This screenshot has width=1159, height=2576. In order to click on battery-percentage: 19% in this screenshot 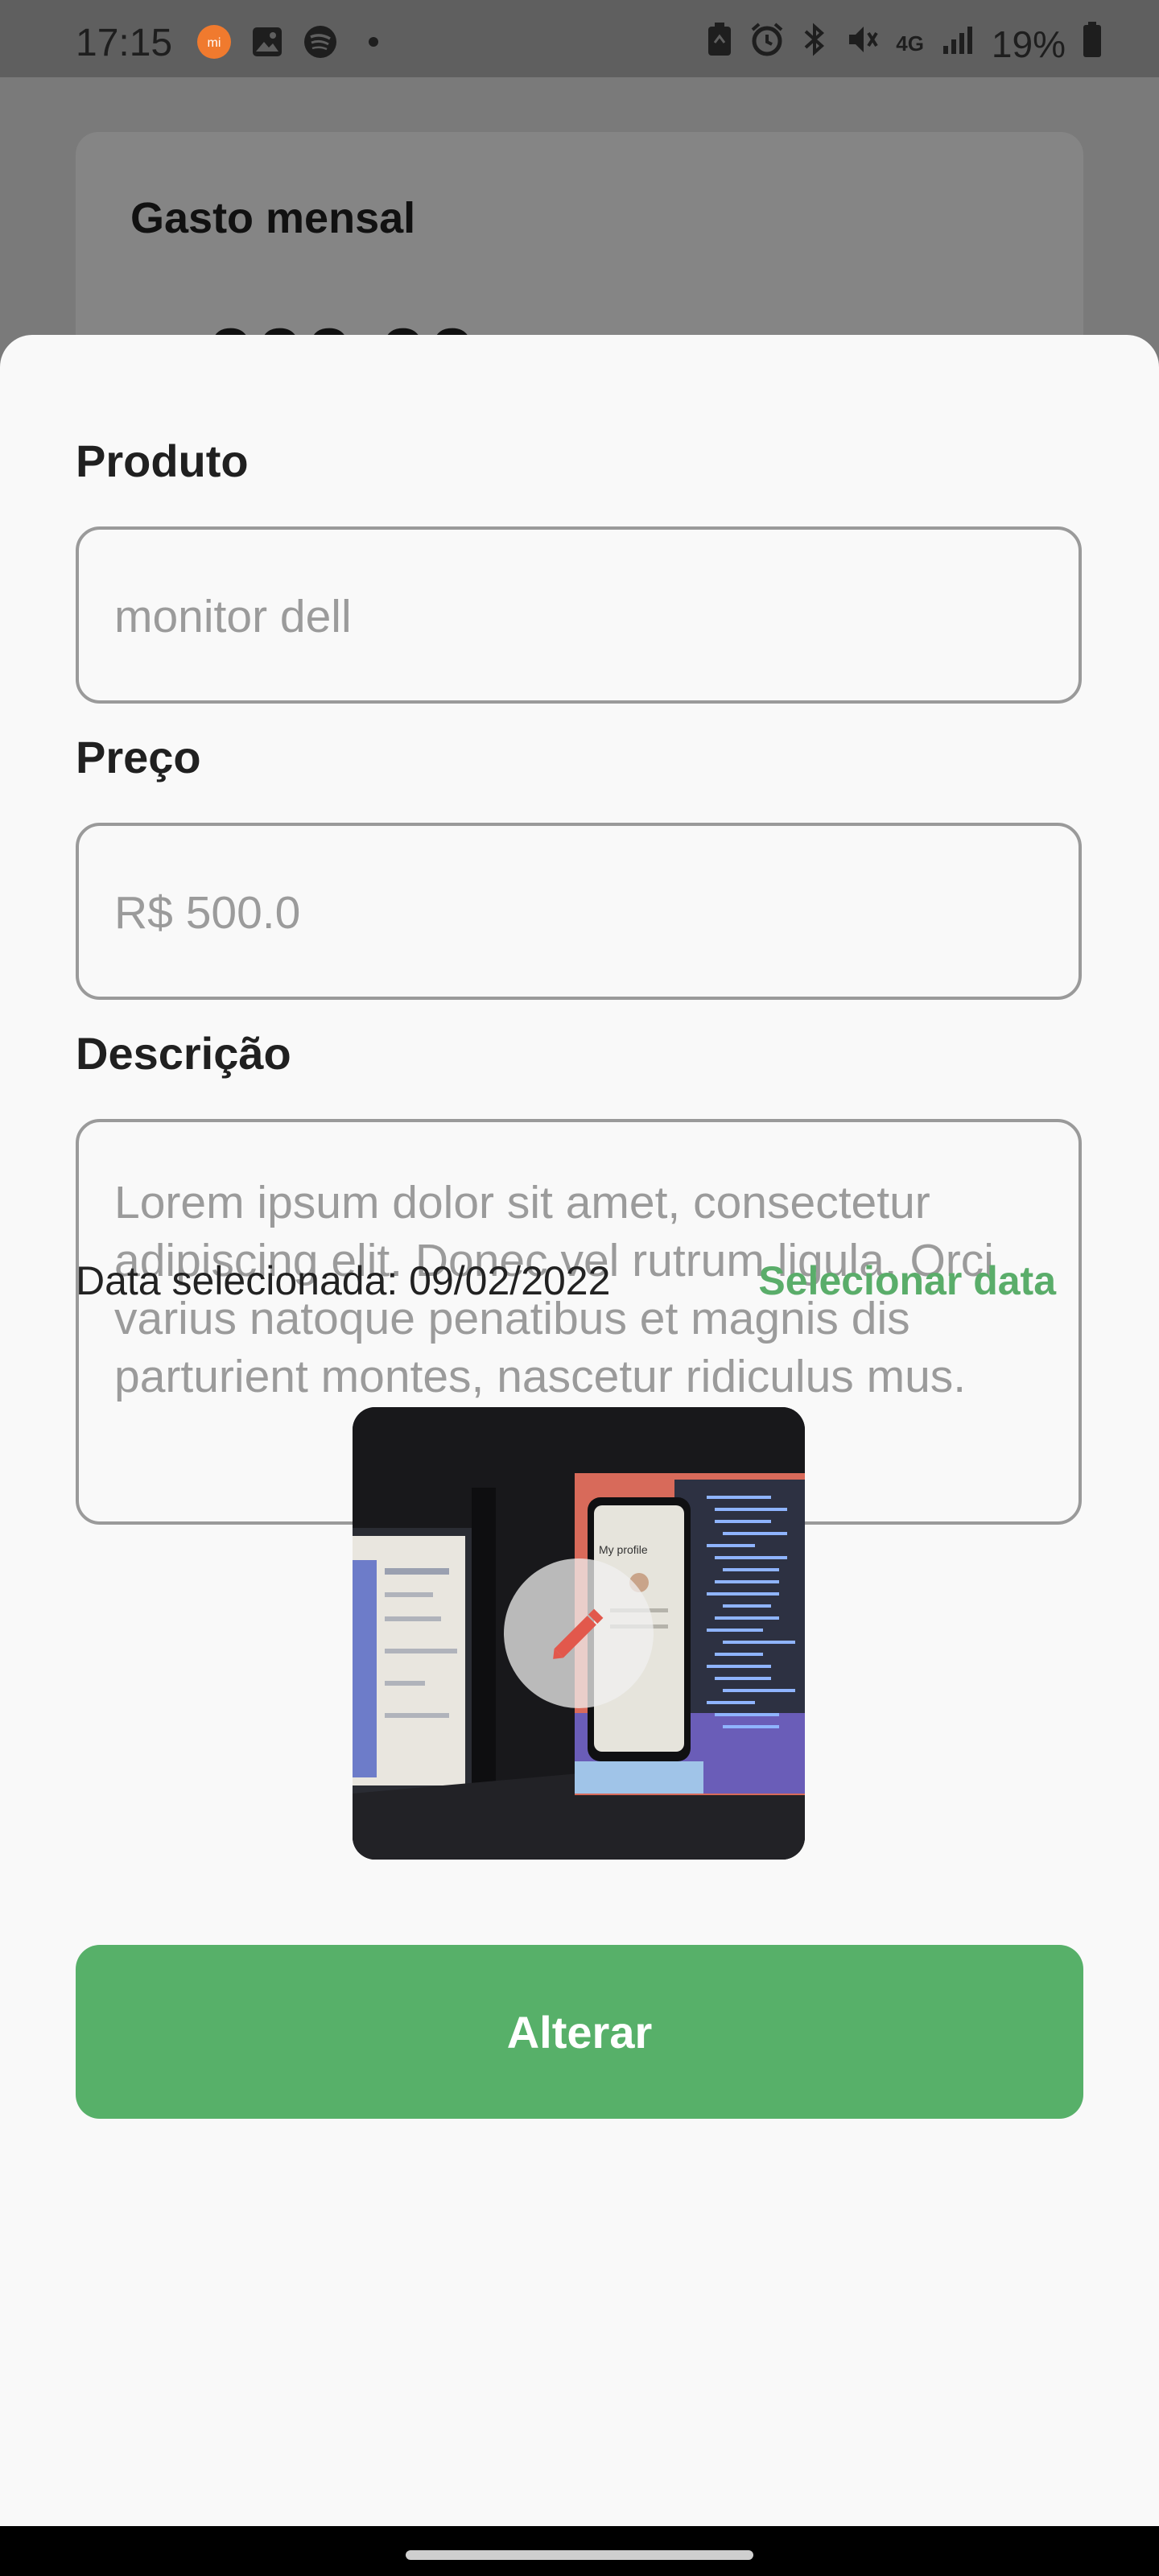, I will do `click(1028, 44)`.